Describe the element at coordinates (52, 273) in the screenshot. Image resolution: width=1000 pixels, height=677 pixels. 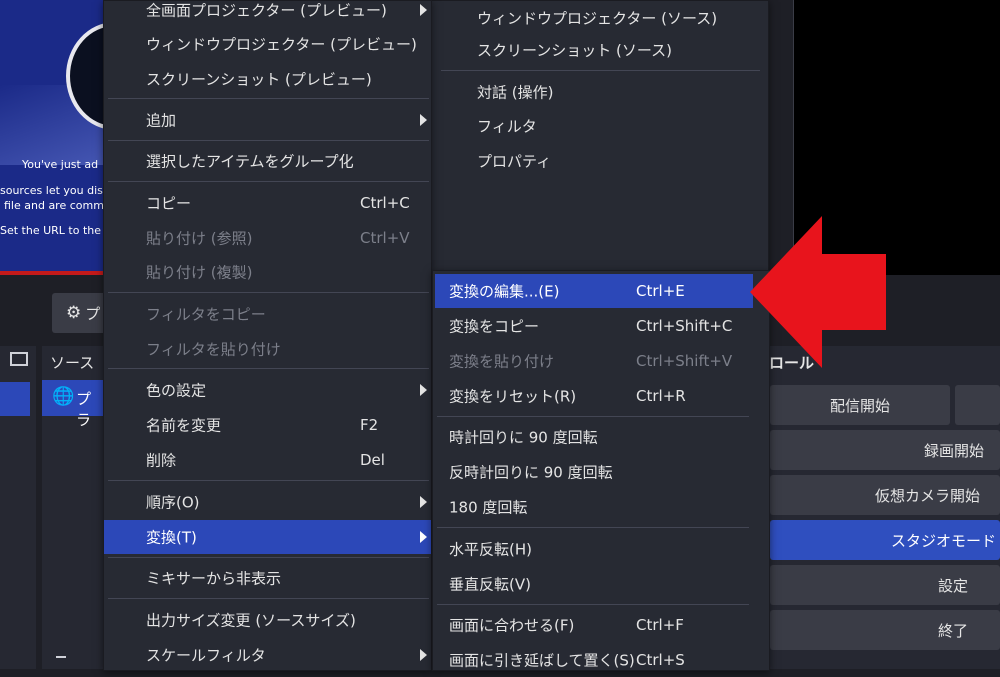
I see `preview-selection-border` at that location.